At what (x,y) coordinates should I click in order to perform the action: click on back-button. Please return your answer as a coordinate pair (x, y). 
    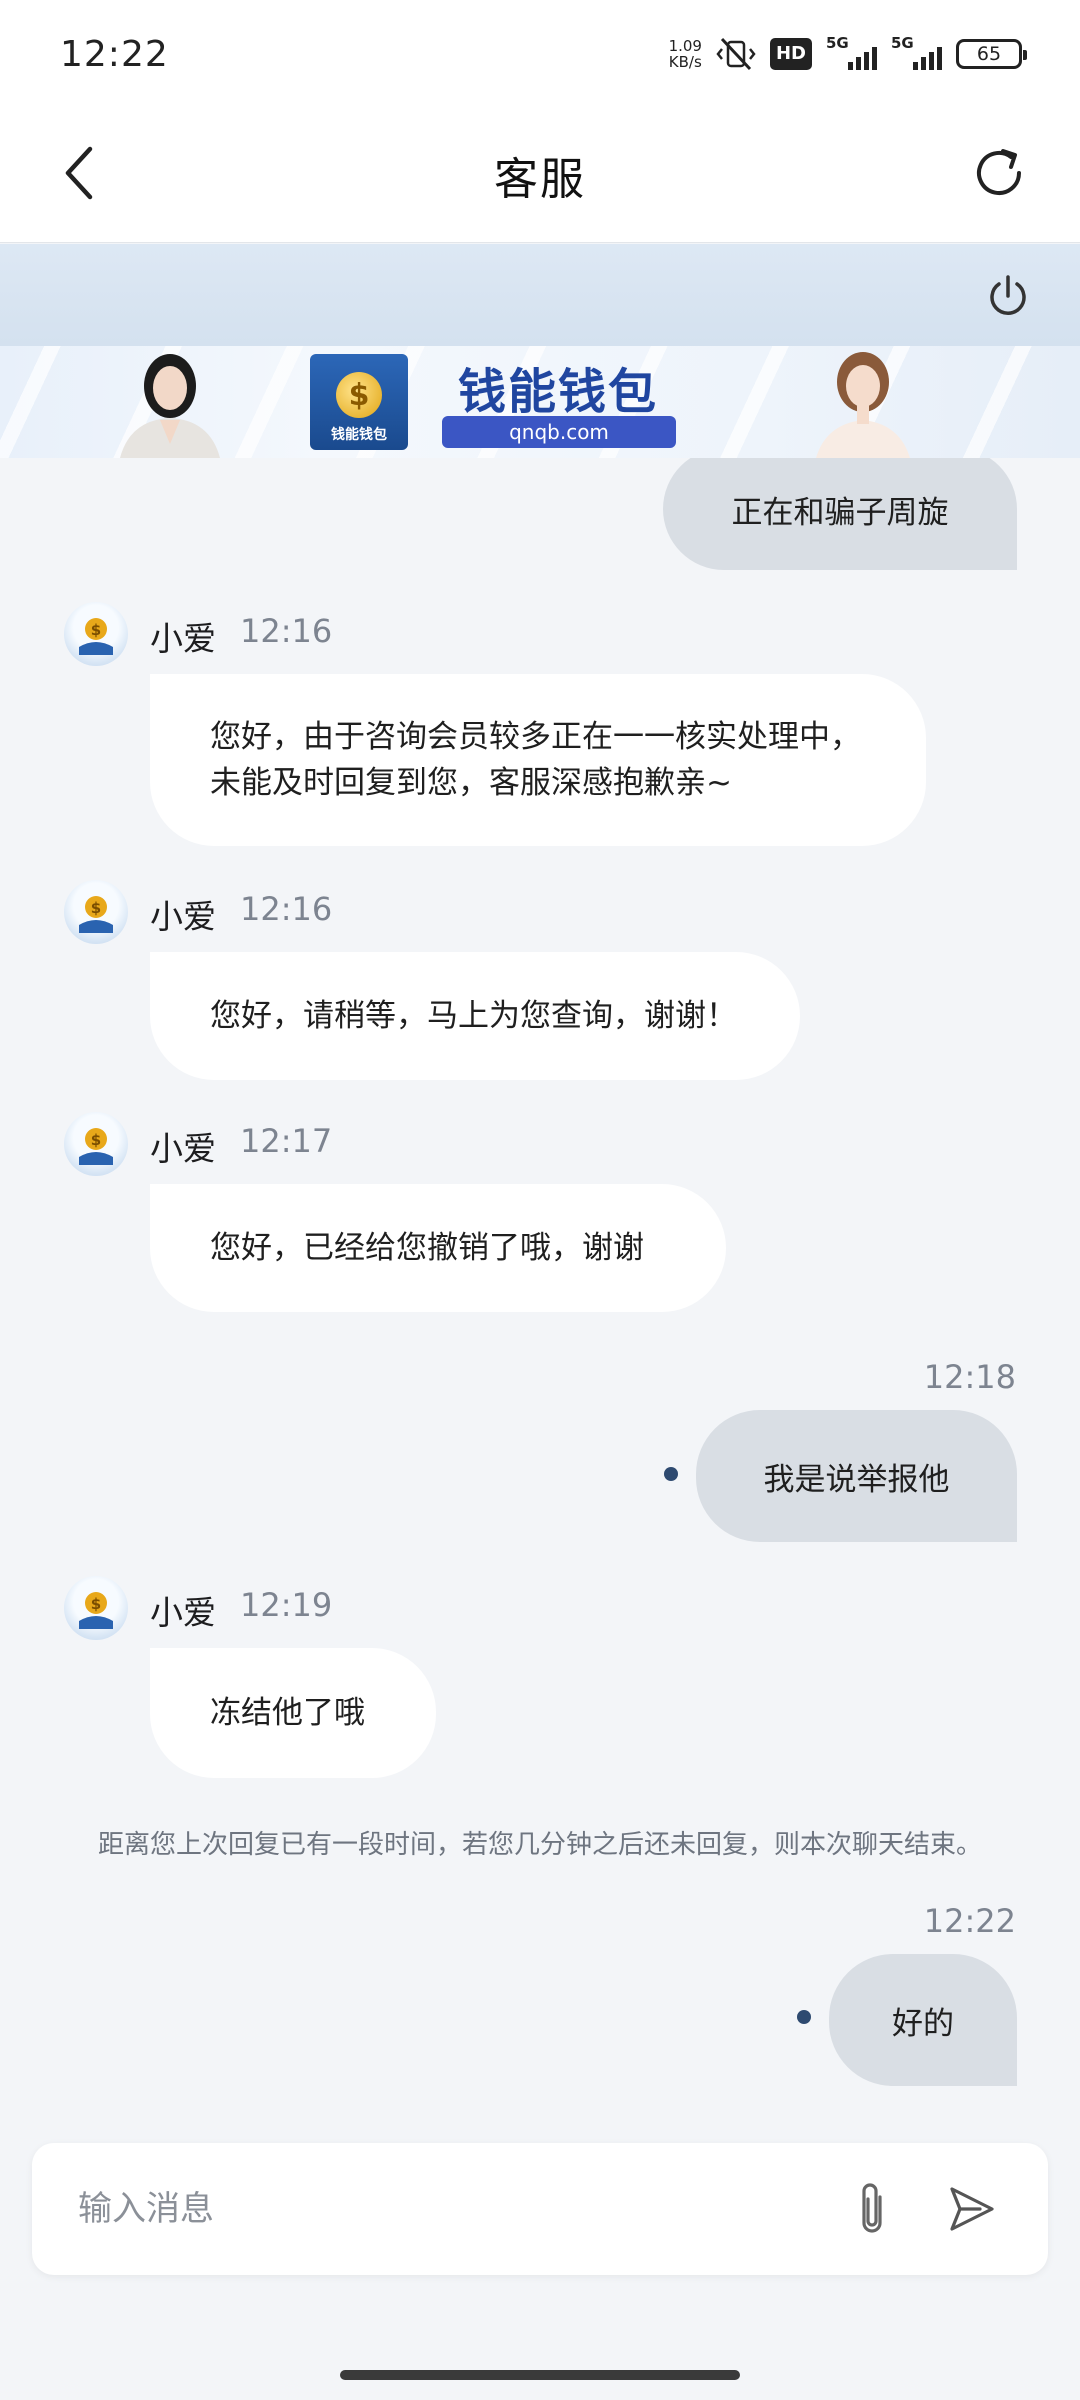
    Looking at the image, I should click on (80, 173).